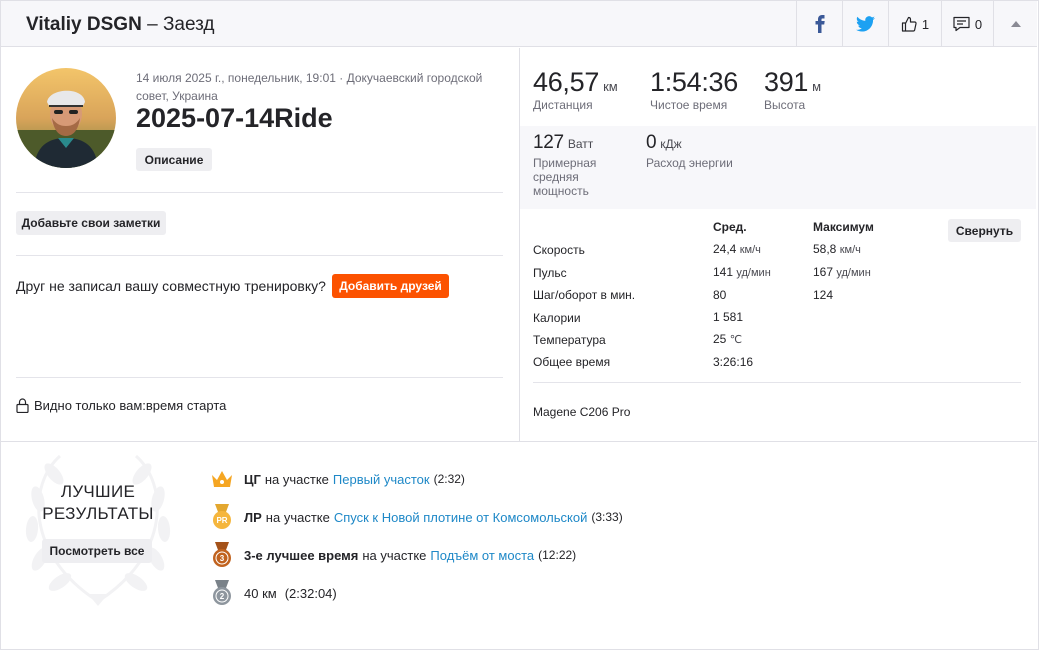  I want to click on chevron-up-icon, so click(1015, 24).